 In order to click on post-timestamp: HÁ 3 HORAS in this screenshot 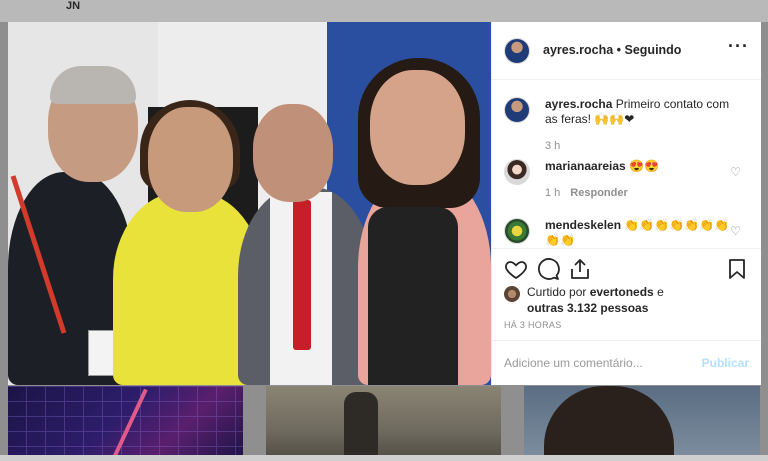, I will do `click(533, 325)`.